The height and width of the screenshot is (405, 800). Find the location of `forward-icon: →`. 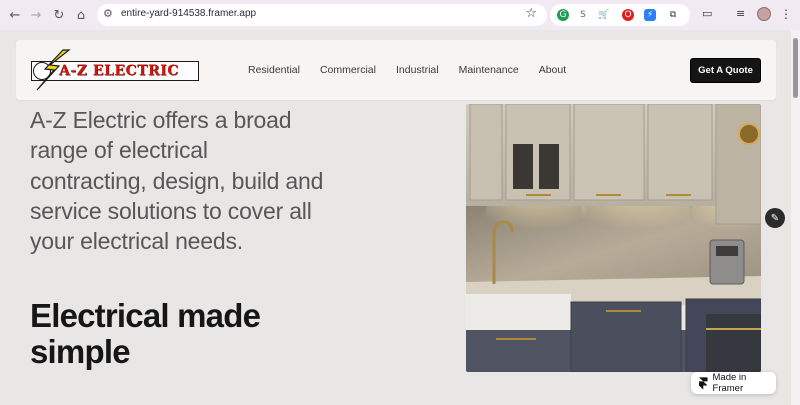

forward-icon: → is located at coordinates (36, 15).